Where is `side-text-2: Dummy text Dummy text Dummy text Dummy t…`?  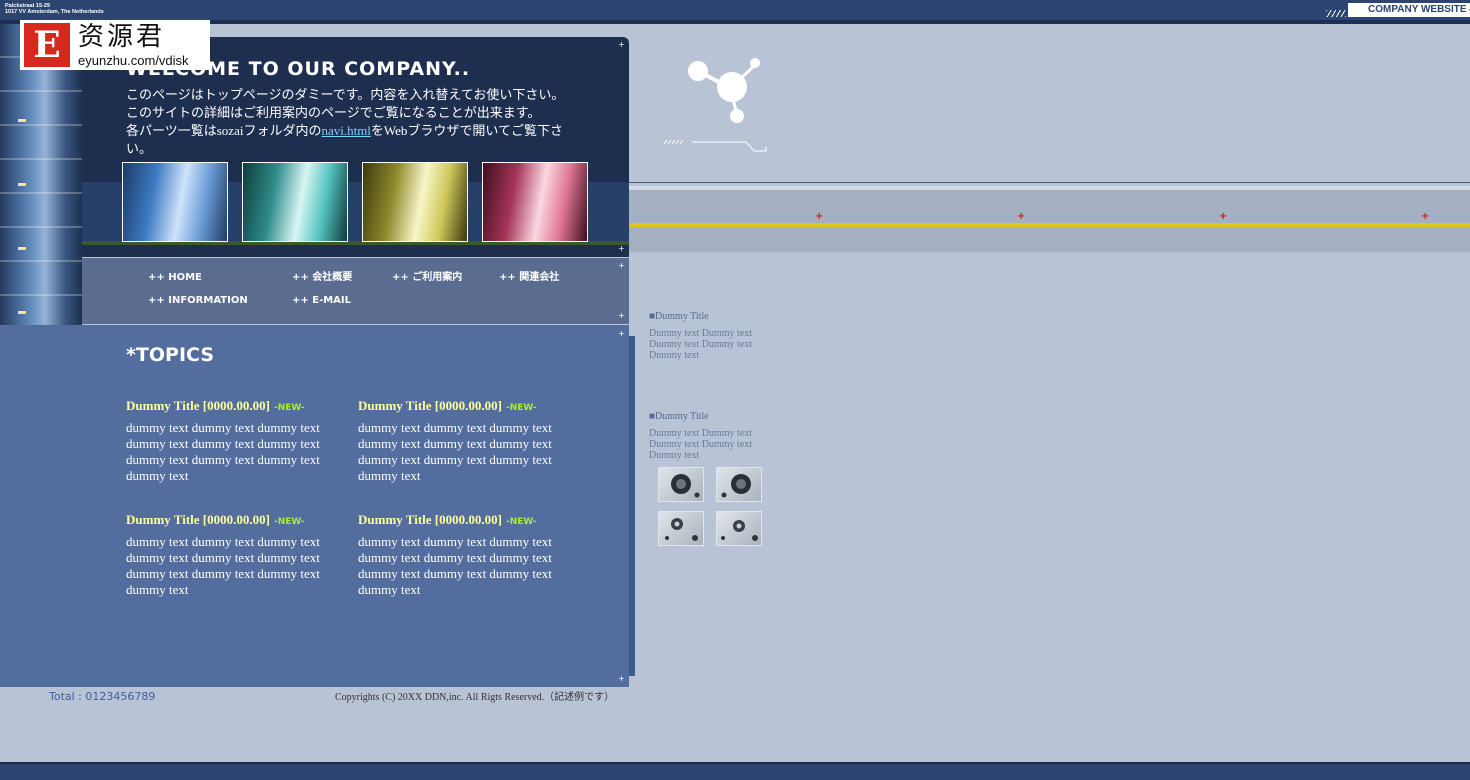 side-text-2: Dummy text Dummy text Dummy text Dummy t… is located at coordinates (701, 444).